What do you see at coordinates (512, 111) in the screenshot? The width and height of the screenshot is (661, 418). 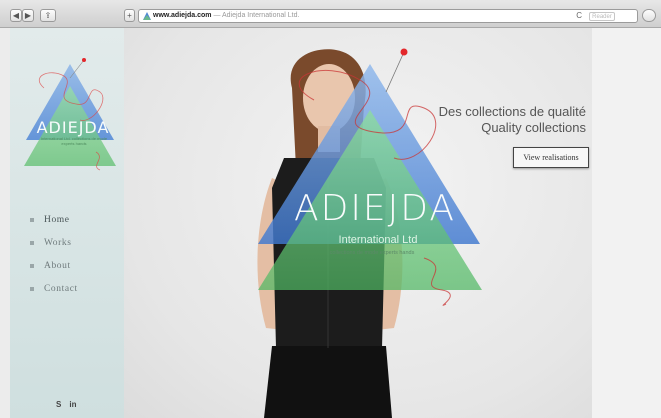 I see `tagline-french: Des collections de qualité` at bounding box center [512, 111].